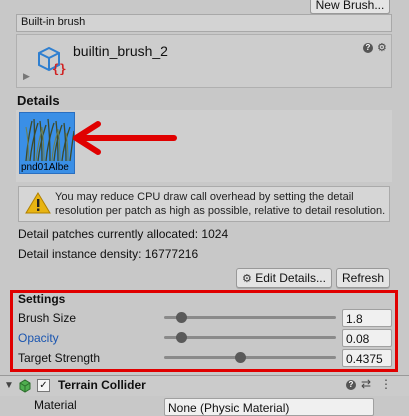 This screenshot has height=416, width=409. What do you see at coordinates (120, 51) in the screenshot?
I see `brush-name: builtin_brush_2` at bounding box center [120, 51].